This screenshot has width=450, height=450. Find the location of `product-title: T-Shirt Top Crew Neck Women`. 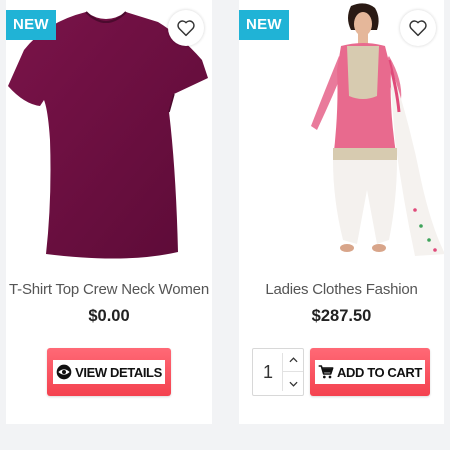

product-title: T-Shirt Top Crew Neck Women is located at coordinates (109, 289).